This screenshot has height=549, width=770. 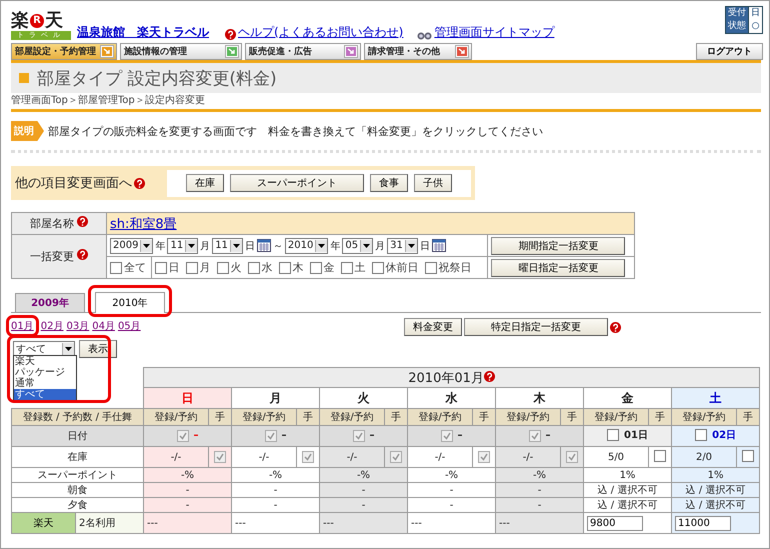 I want to click on year-tab: 2009年, so click(x=50, y=302).